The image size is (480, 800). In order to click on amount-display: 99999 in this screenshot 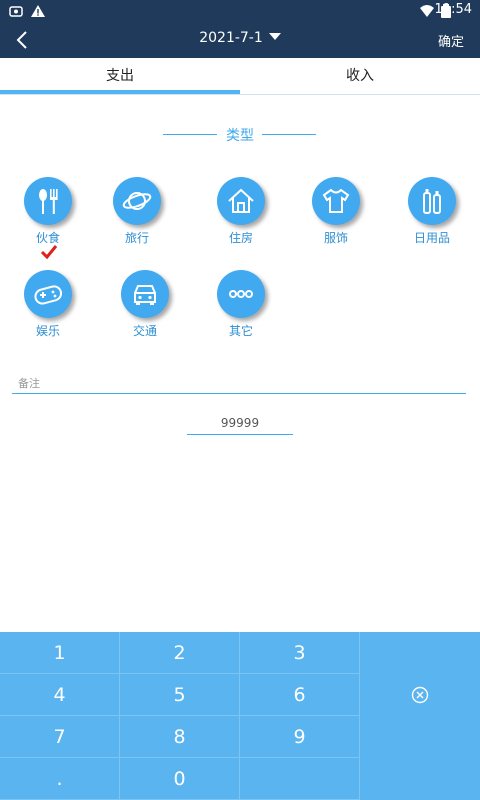, I will do `click(240, 423)`.